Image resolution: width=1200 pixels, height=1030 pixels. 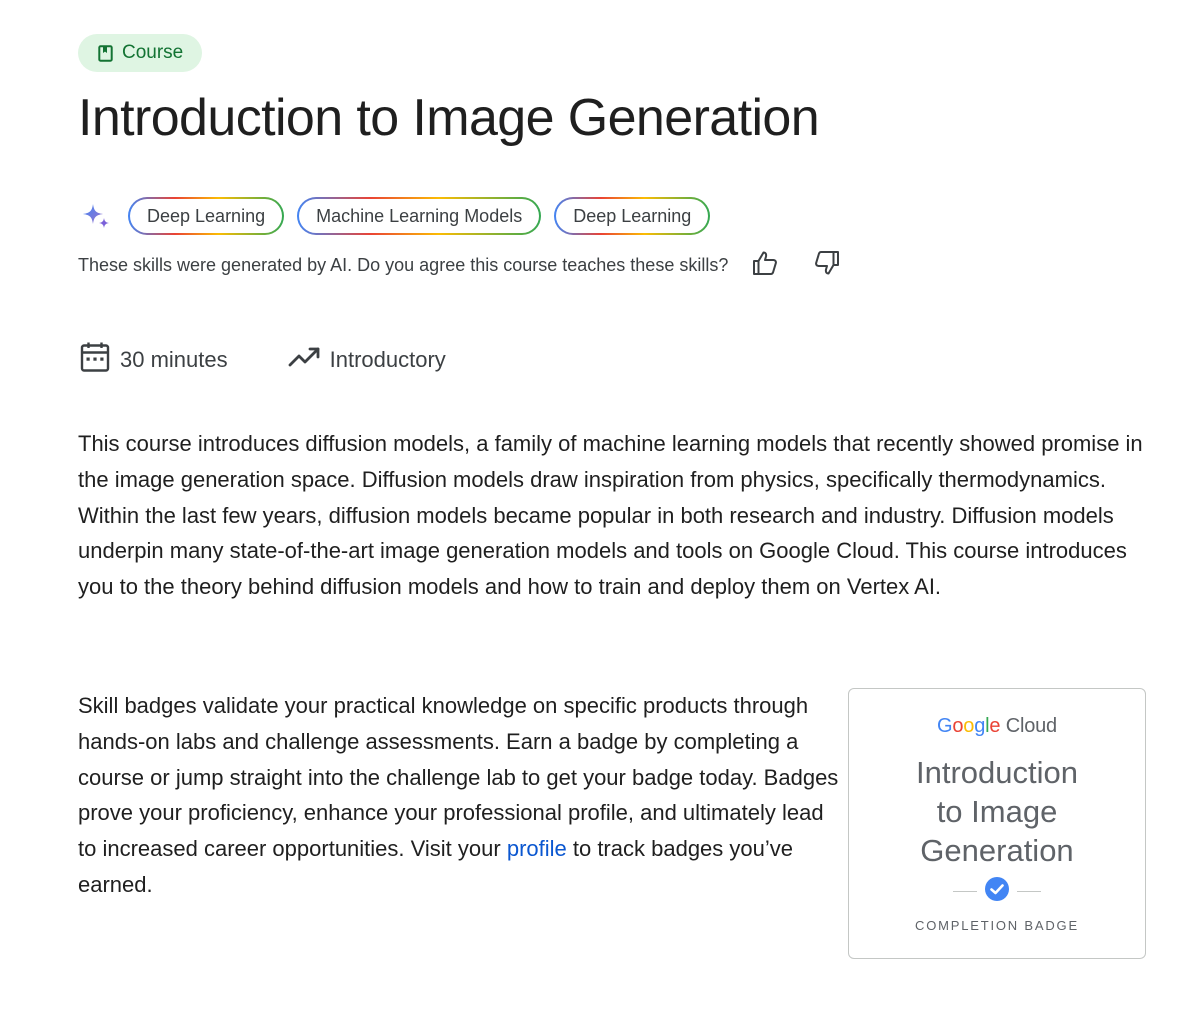 I want to click on badge-divider, so click(x=997, y=891).